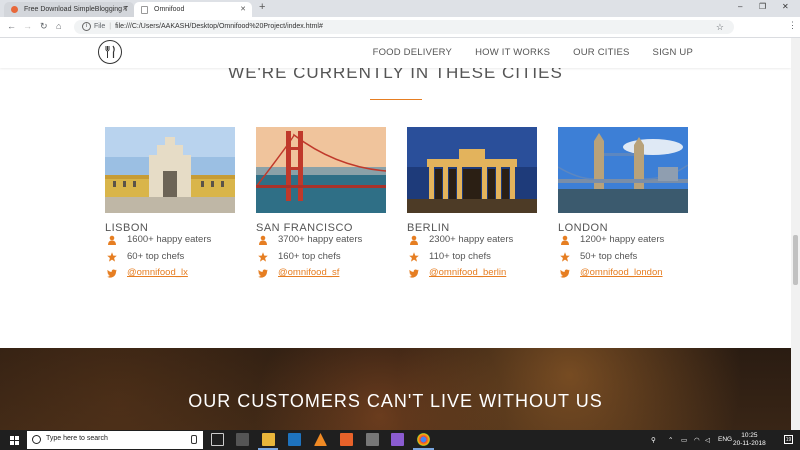 The height and width of the screenshot is (450, 800). I want to click on new-tab-button: +, so click(262, 7).